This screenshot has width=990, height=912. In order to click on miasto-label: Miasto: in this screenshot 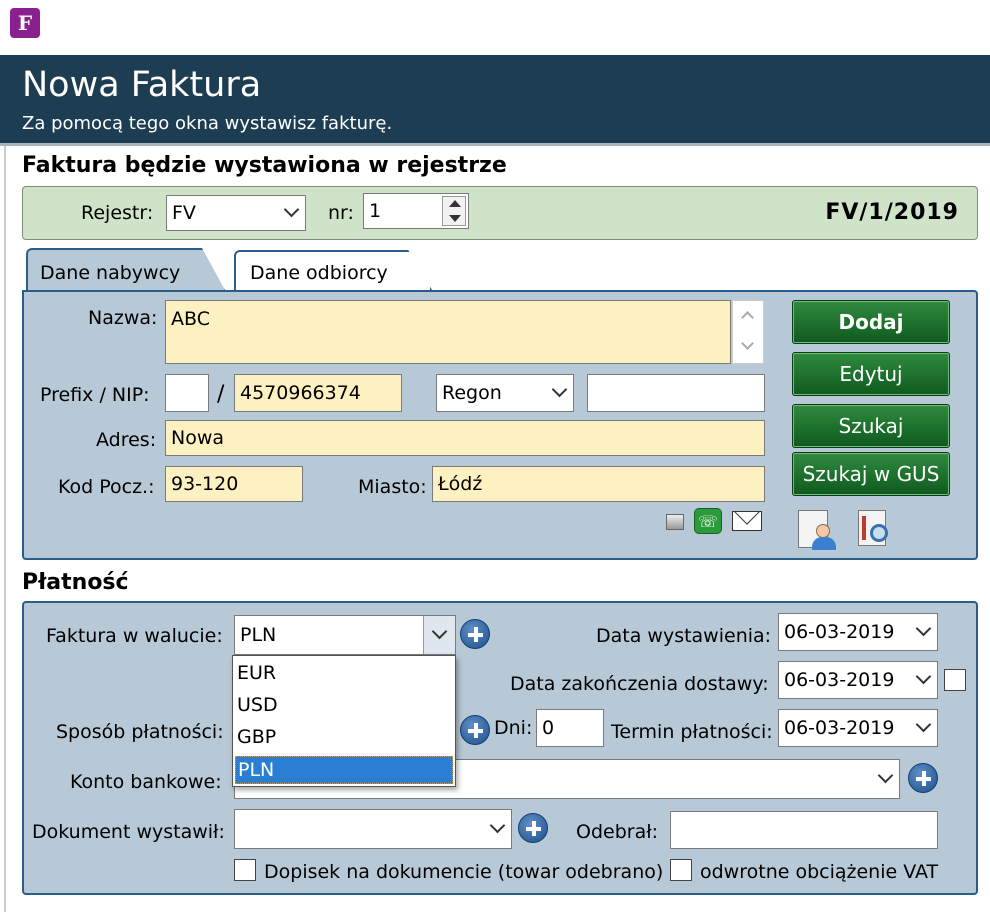, I will do `click(392, 487)`.